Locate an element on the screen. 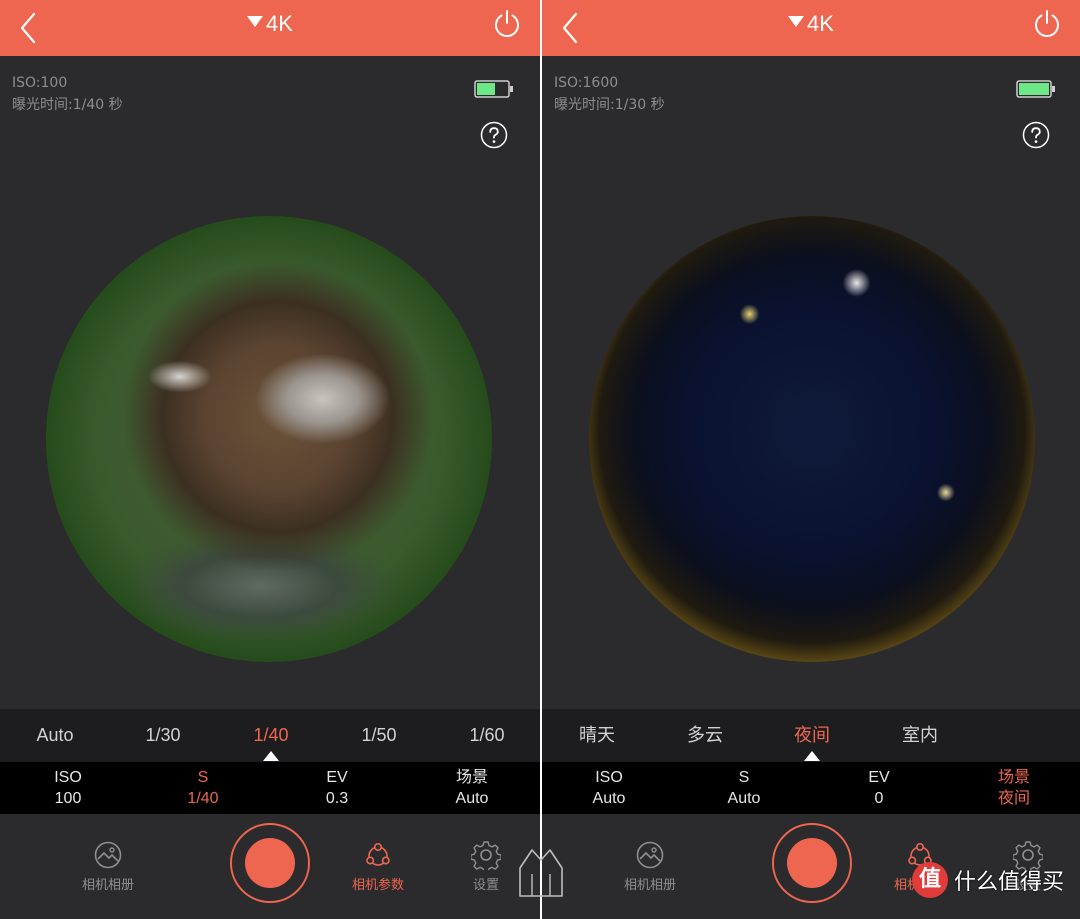 The height and width of the screenshot is (919, 1080). param-scene: 场景 Auto is located at coordinates (472, 788).